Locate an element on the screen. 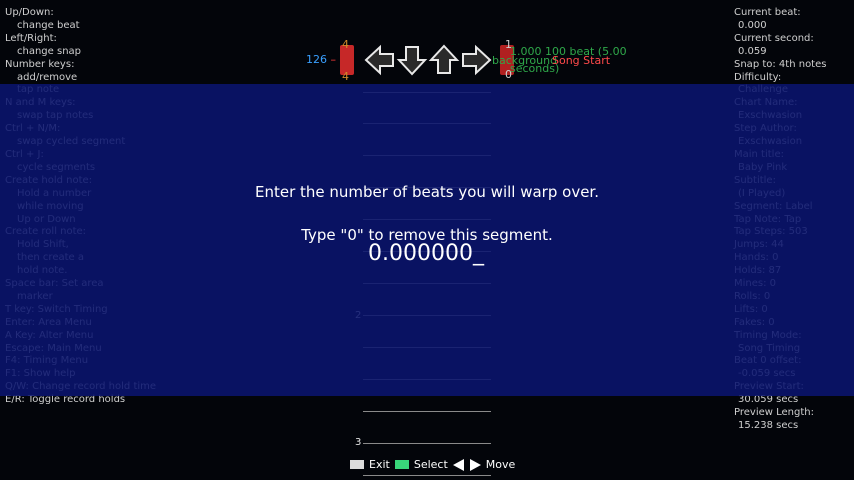 The height and width of the screenshot is (480, 854). info-line: Current second: is located at coordinates (774, 38).